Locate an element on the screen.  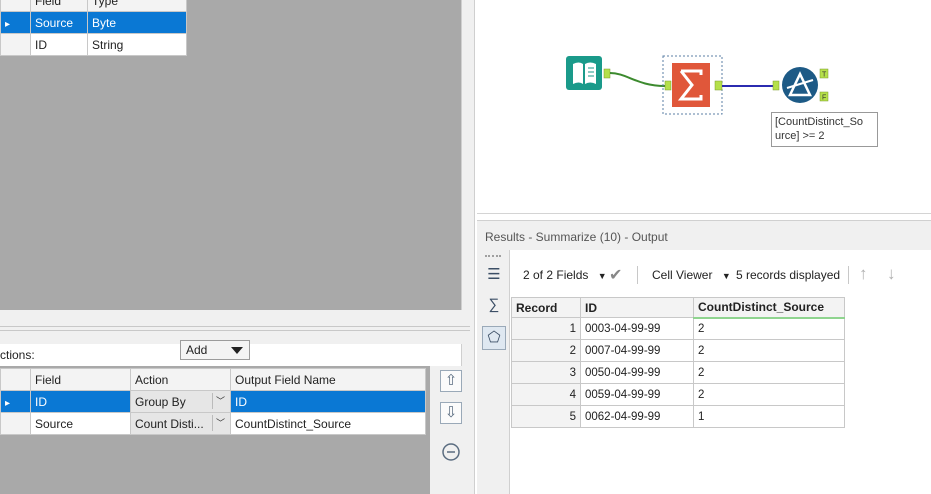
column-header-output: Output Field Name is located at coordinates (328, 379).